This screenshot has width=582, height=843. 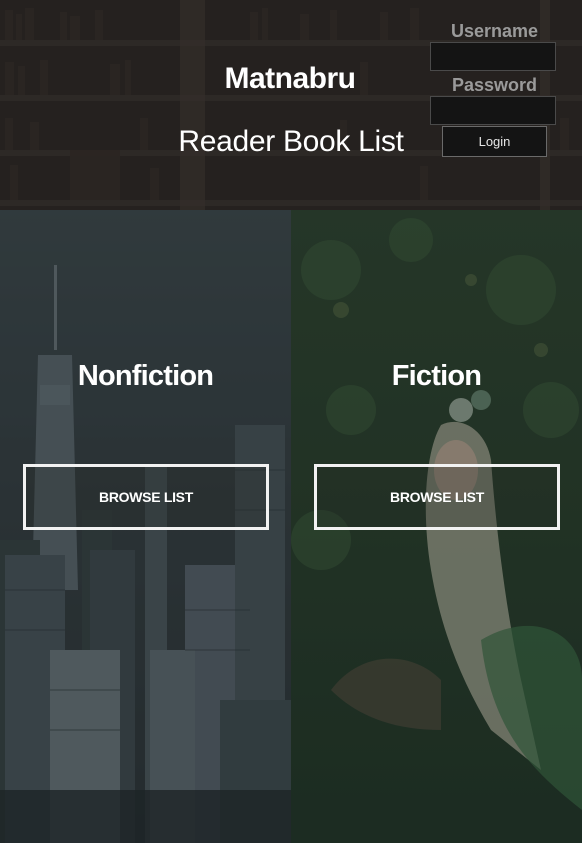 I want to click on page-title: Reader Book List, so click(x=291, y=141).